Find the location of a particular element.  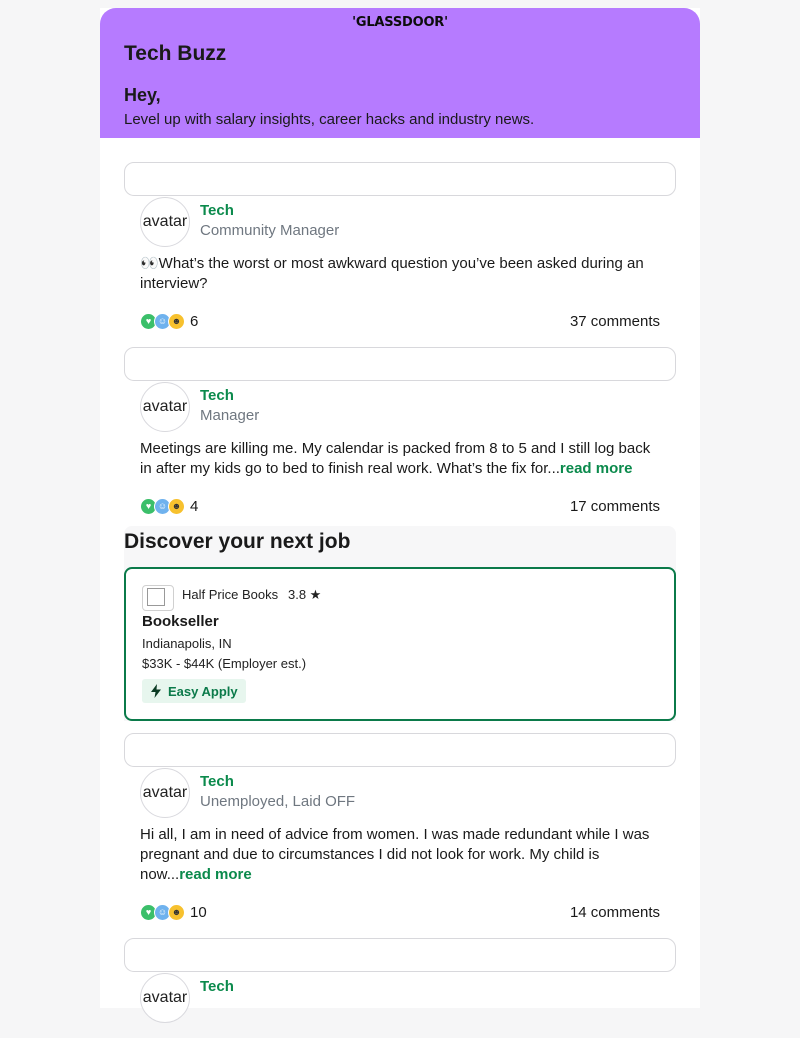

comments-link: 17 comments is located at coordinates (615, 506).